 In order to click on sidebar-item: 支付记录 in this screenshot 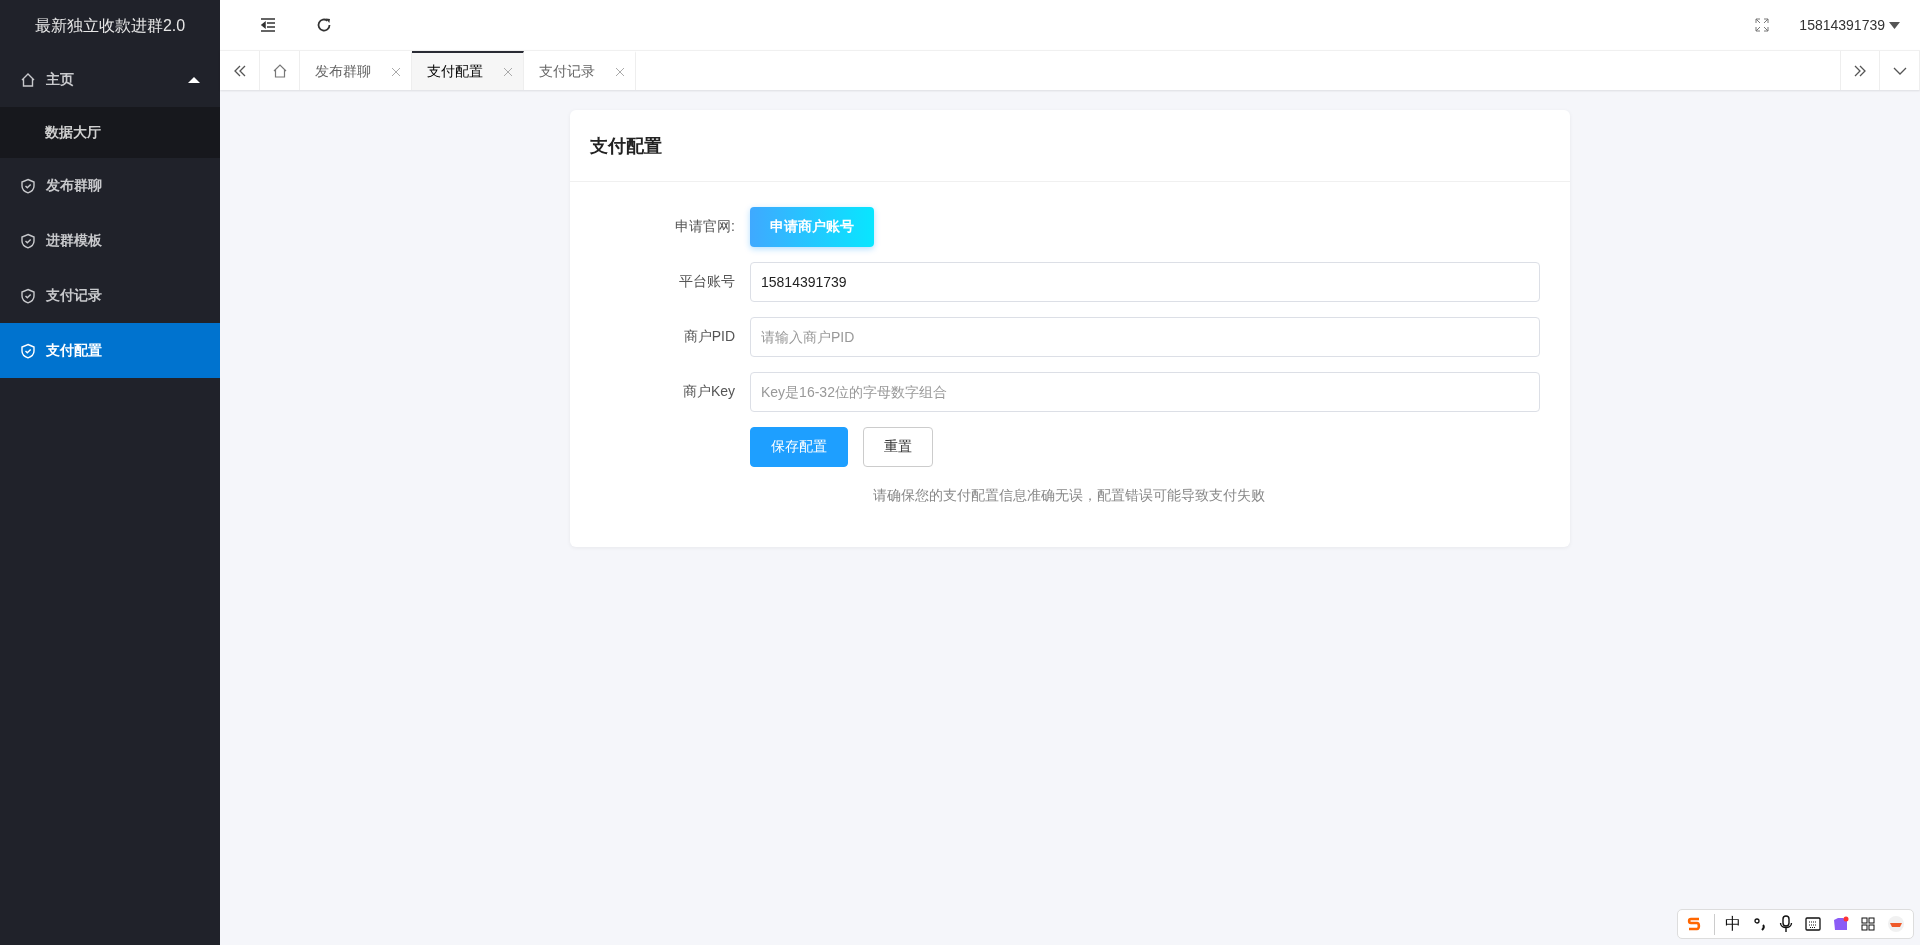, I will do `click(110, 295)`.